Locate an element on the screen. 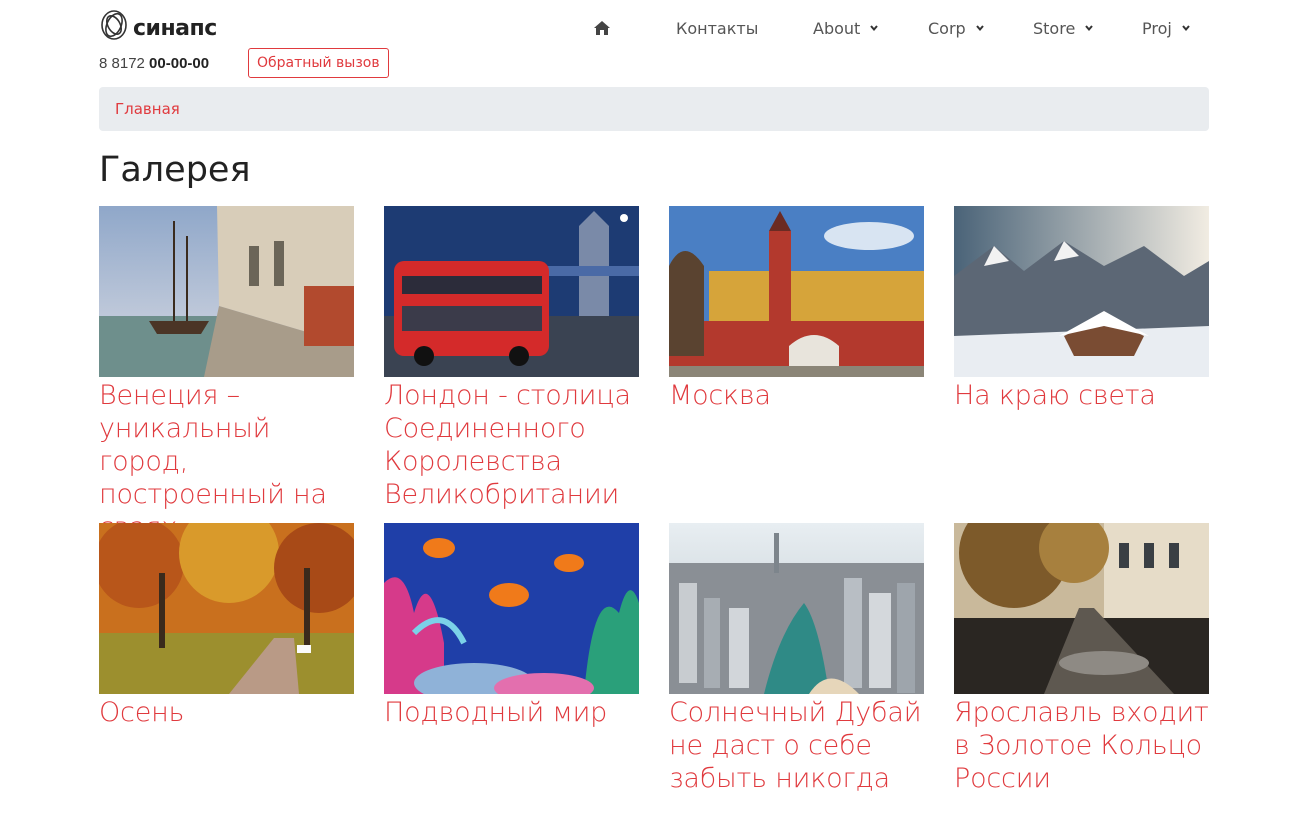 This screenshot has width=1293, height=829. nav-label: Corp is located at coordinates (947, 28).